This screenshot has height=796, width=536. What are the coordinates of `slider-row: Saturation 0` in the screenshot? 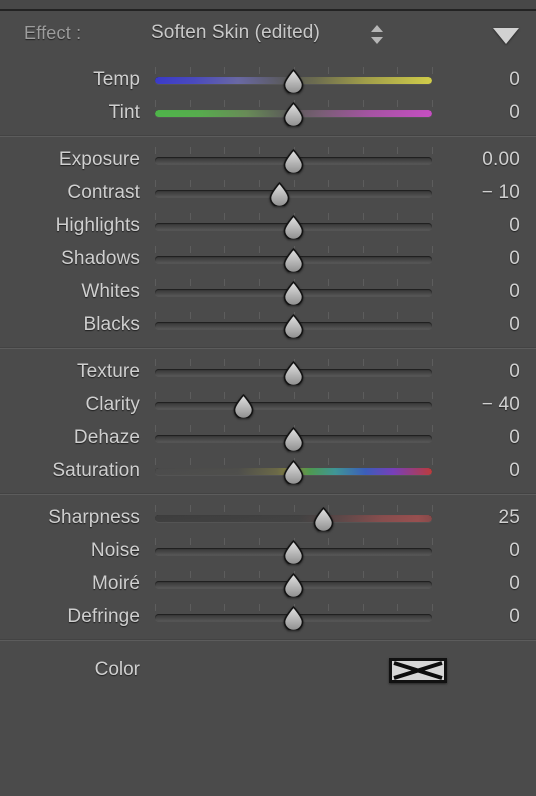 It's located at (268, 470).